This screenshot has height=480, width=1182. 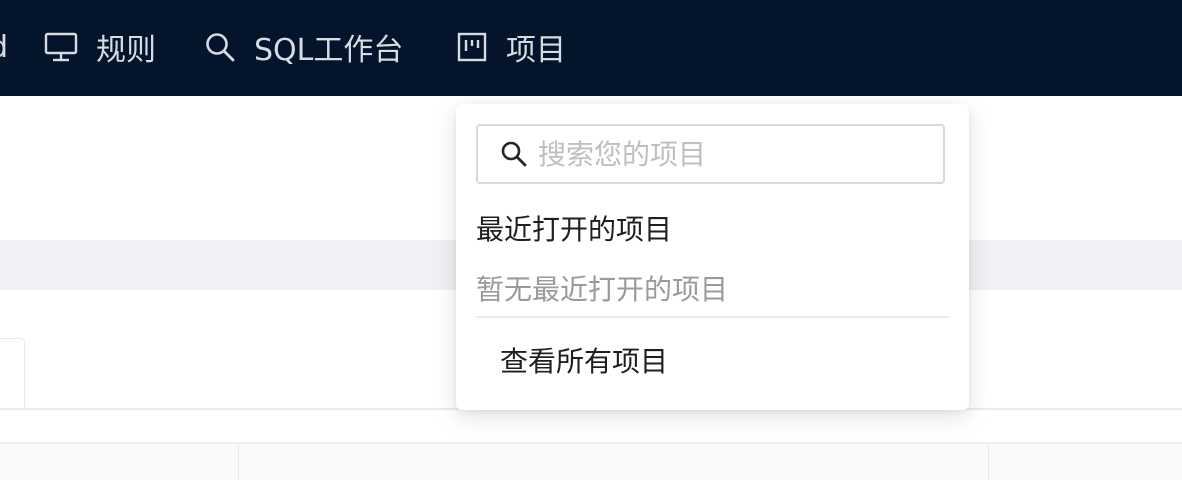 I want to click on nav-item-projects: 项目, so click(x=511, y=47).